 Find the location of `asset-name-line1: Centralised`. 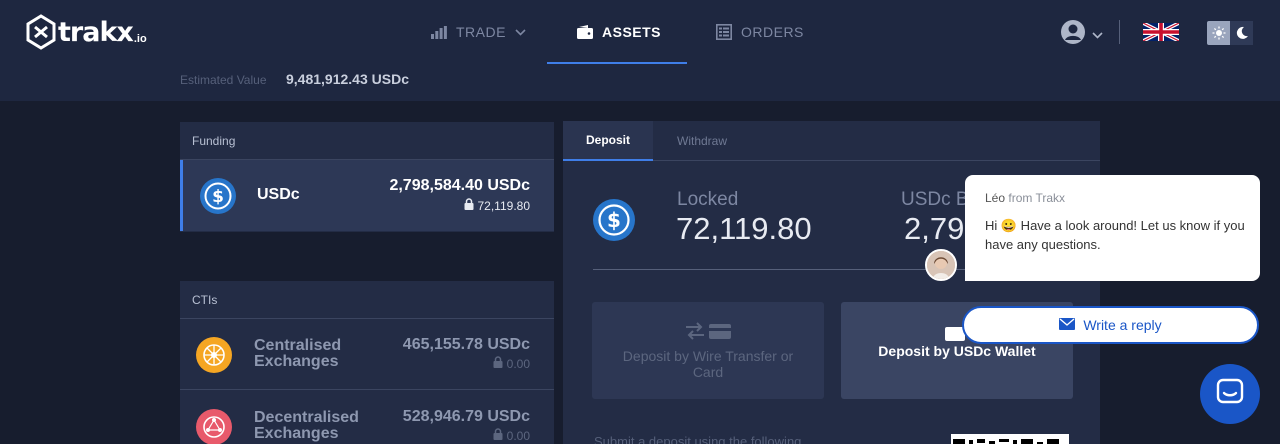

asset-name-line1: Centralised is located at coordinates (298, 345).